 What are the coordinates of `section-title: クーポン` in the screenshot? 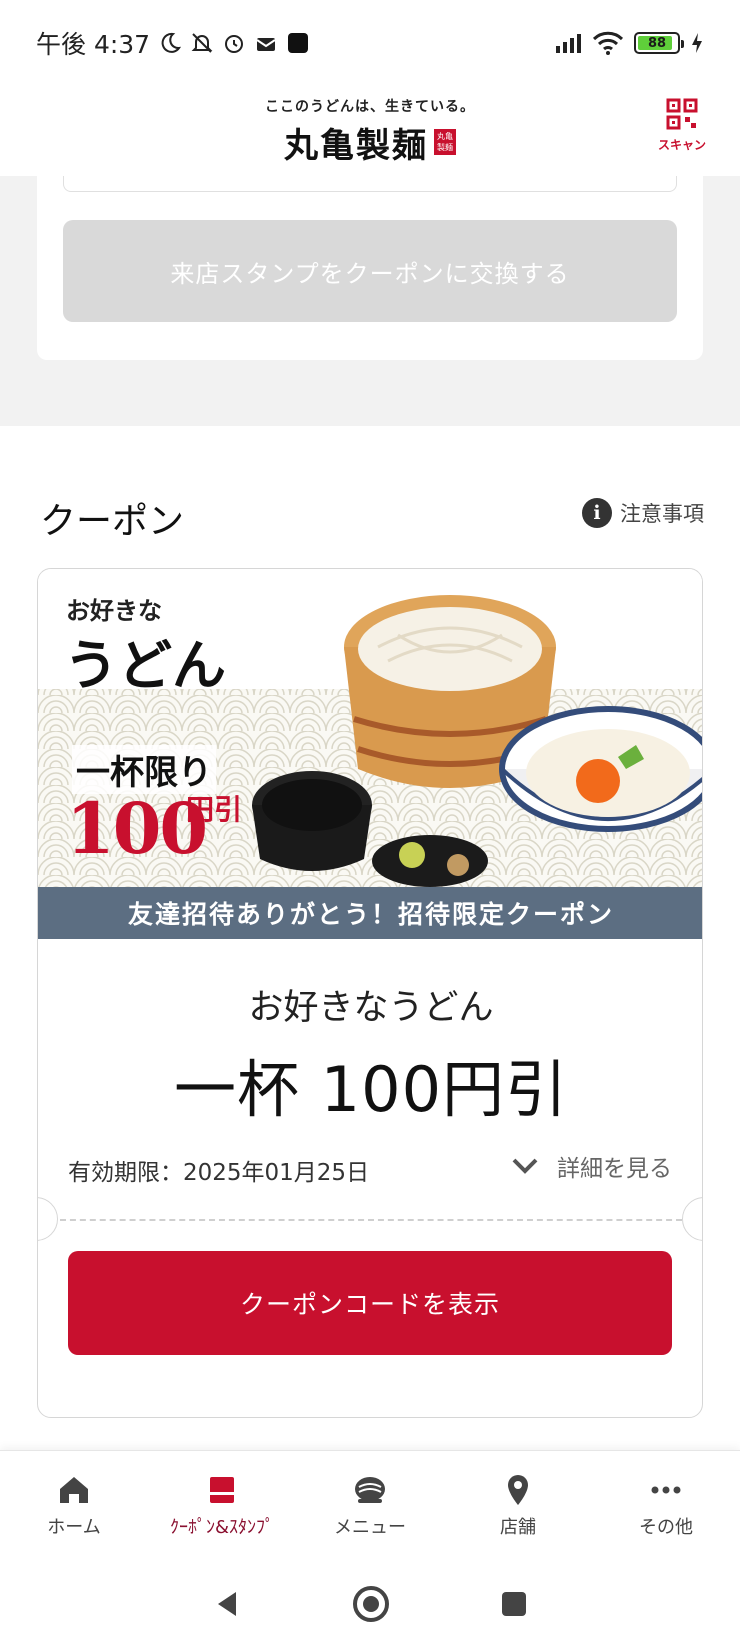 It's located at (112, 521).